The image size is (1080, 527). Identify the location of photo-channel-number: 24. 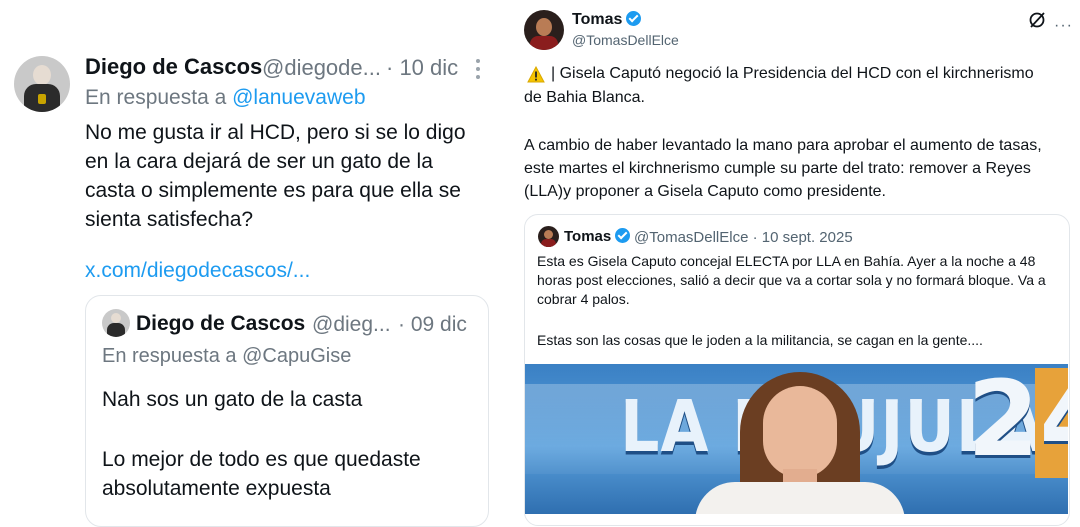
(1017, 422).